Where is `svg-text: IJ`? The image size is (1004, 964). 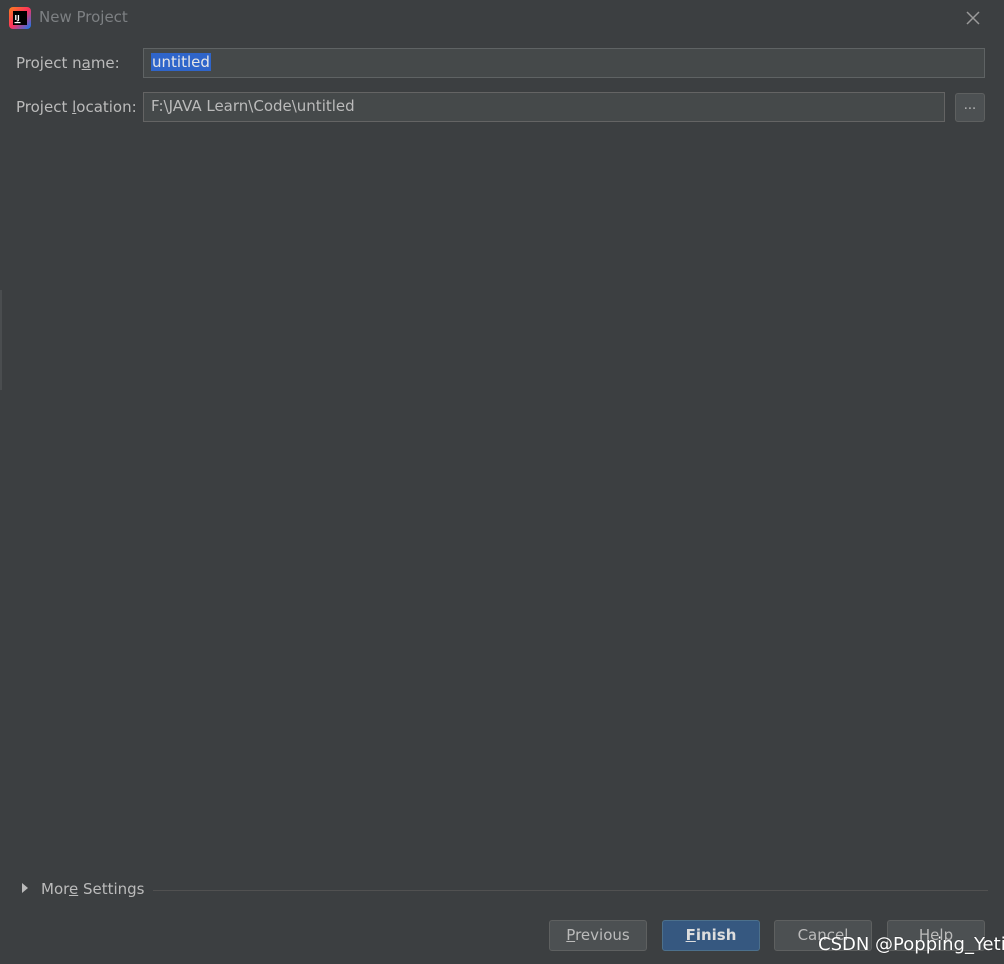
svg-text: IJ is located at coordinates (17, 18).